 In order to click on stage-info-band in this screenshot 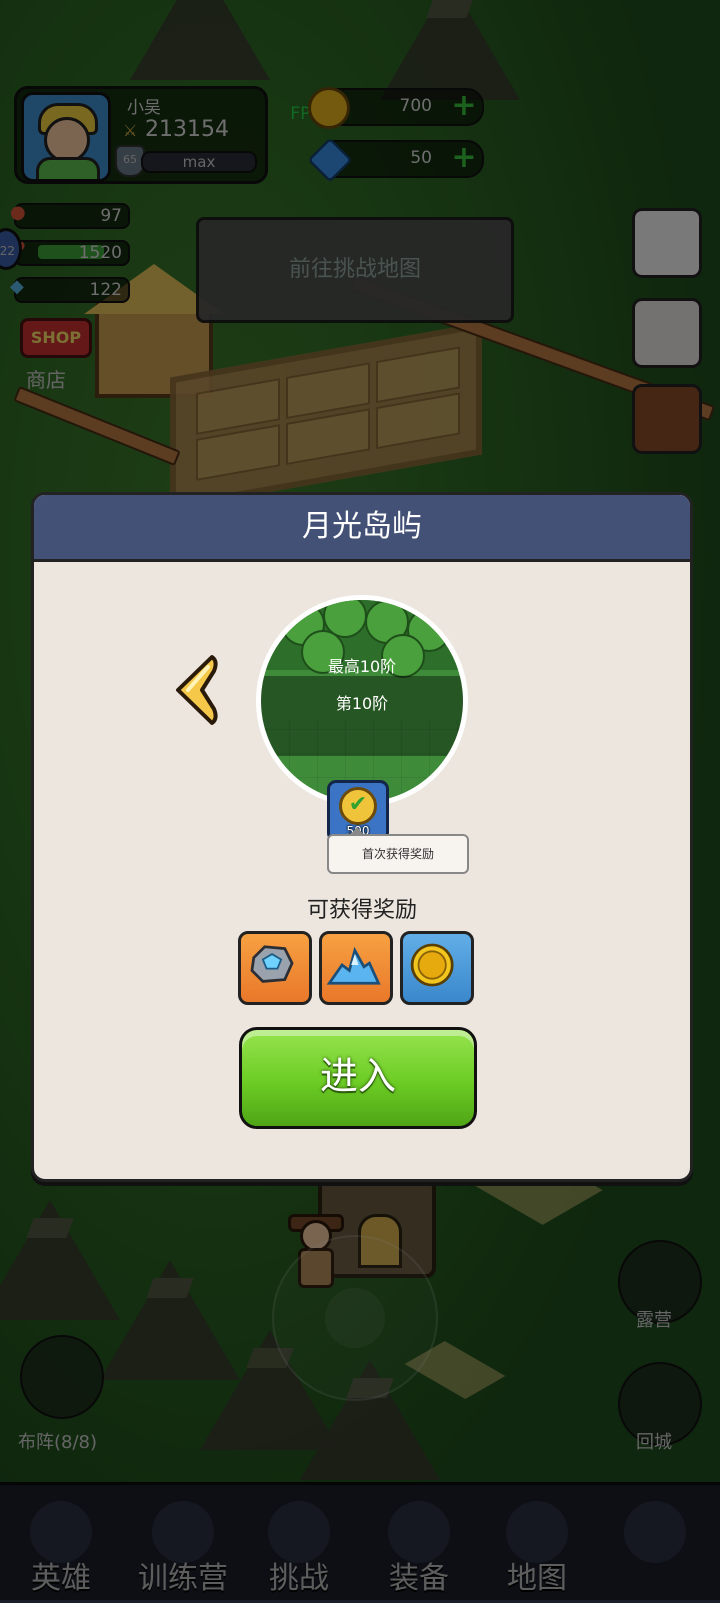, I will do `click(362, 716)`.